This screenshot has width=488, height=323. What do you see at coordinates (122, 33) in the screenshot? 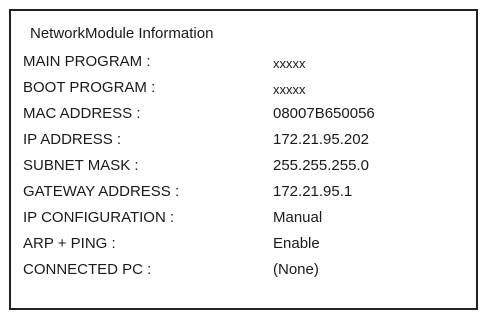
I see `panel-title: NetworkModule Information` at bounding box center [122, 33].